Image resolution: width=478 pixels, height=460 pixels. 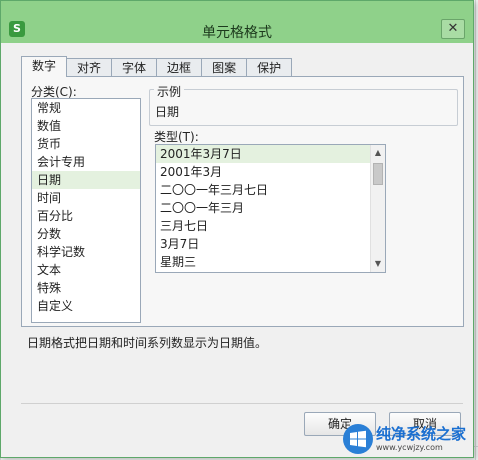 I want to click on dialog-title: 单元格格式, so click(x=237, y=33).